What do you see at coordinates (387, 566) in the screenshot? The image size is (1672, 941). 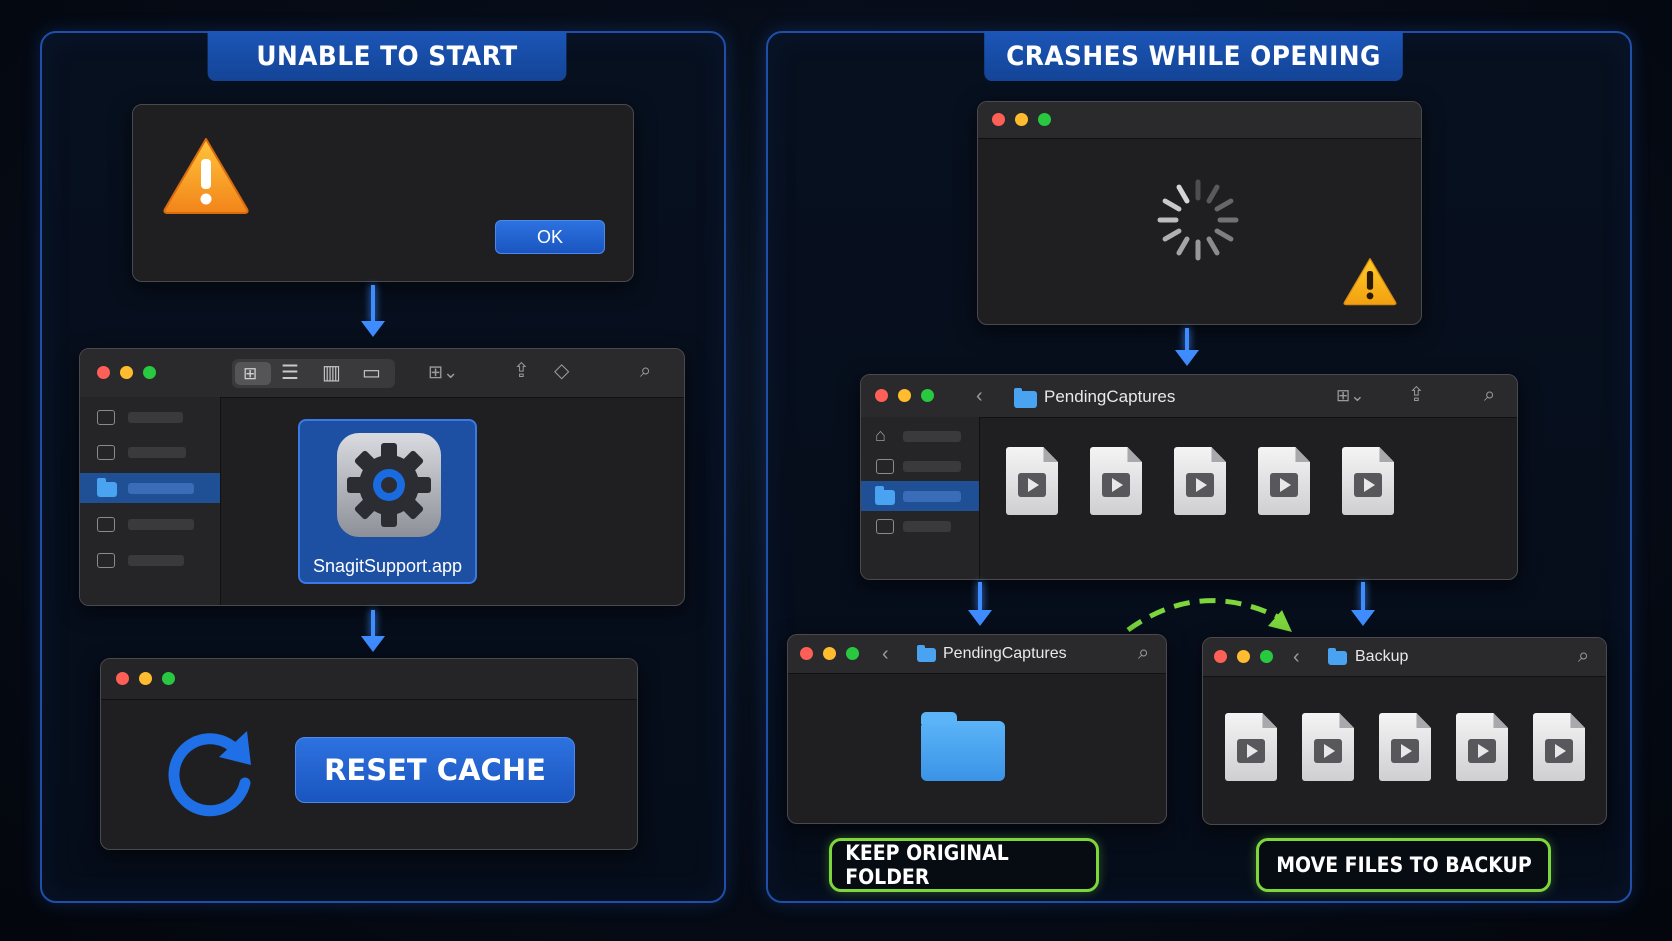 I see `app-name-label: SnagitSupport.app` at bounding box center [387, 566].